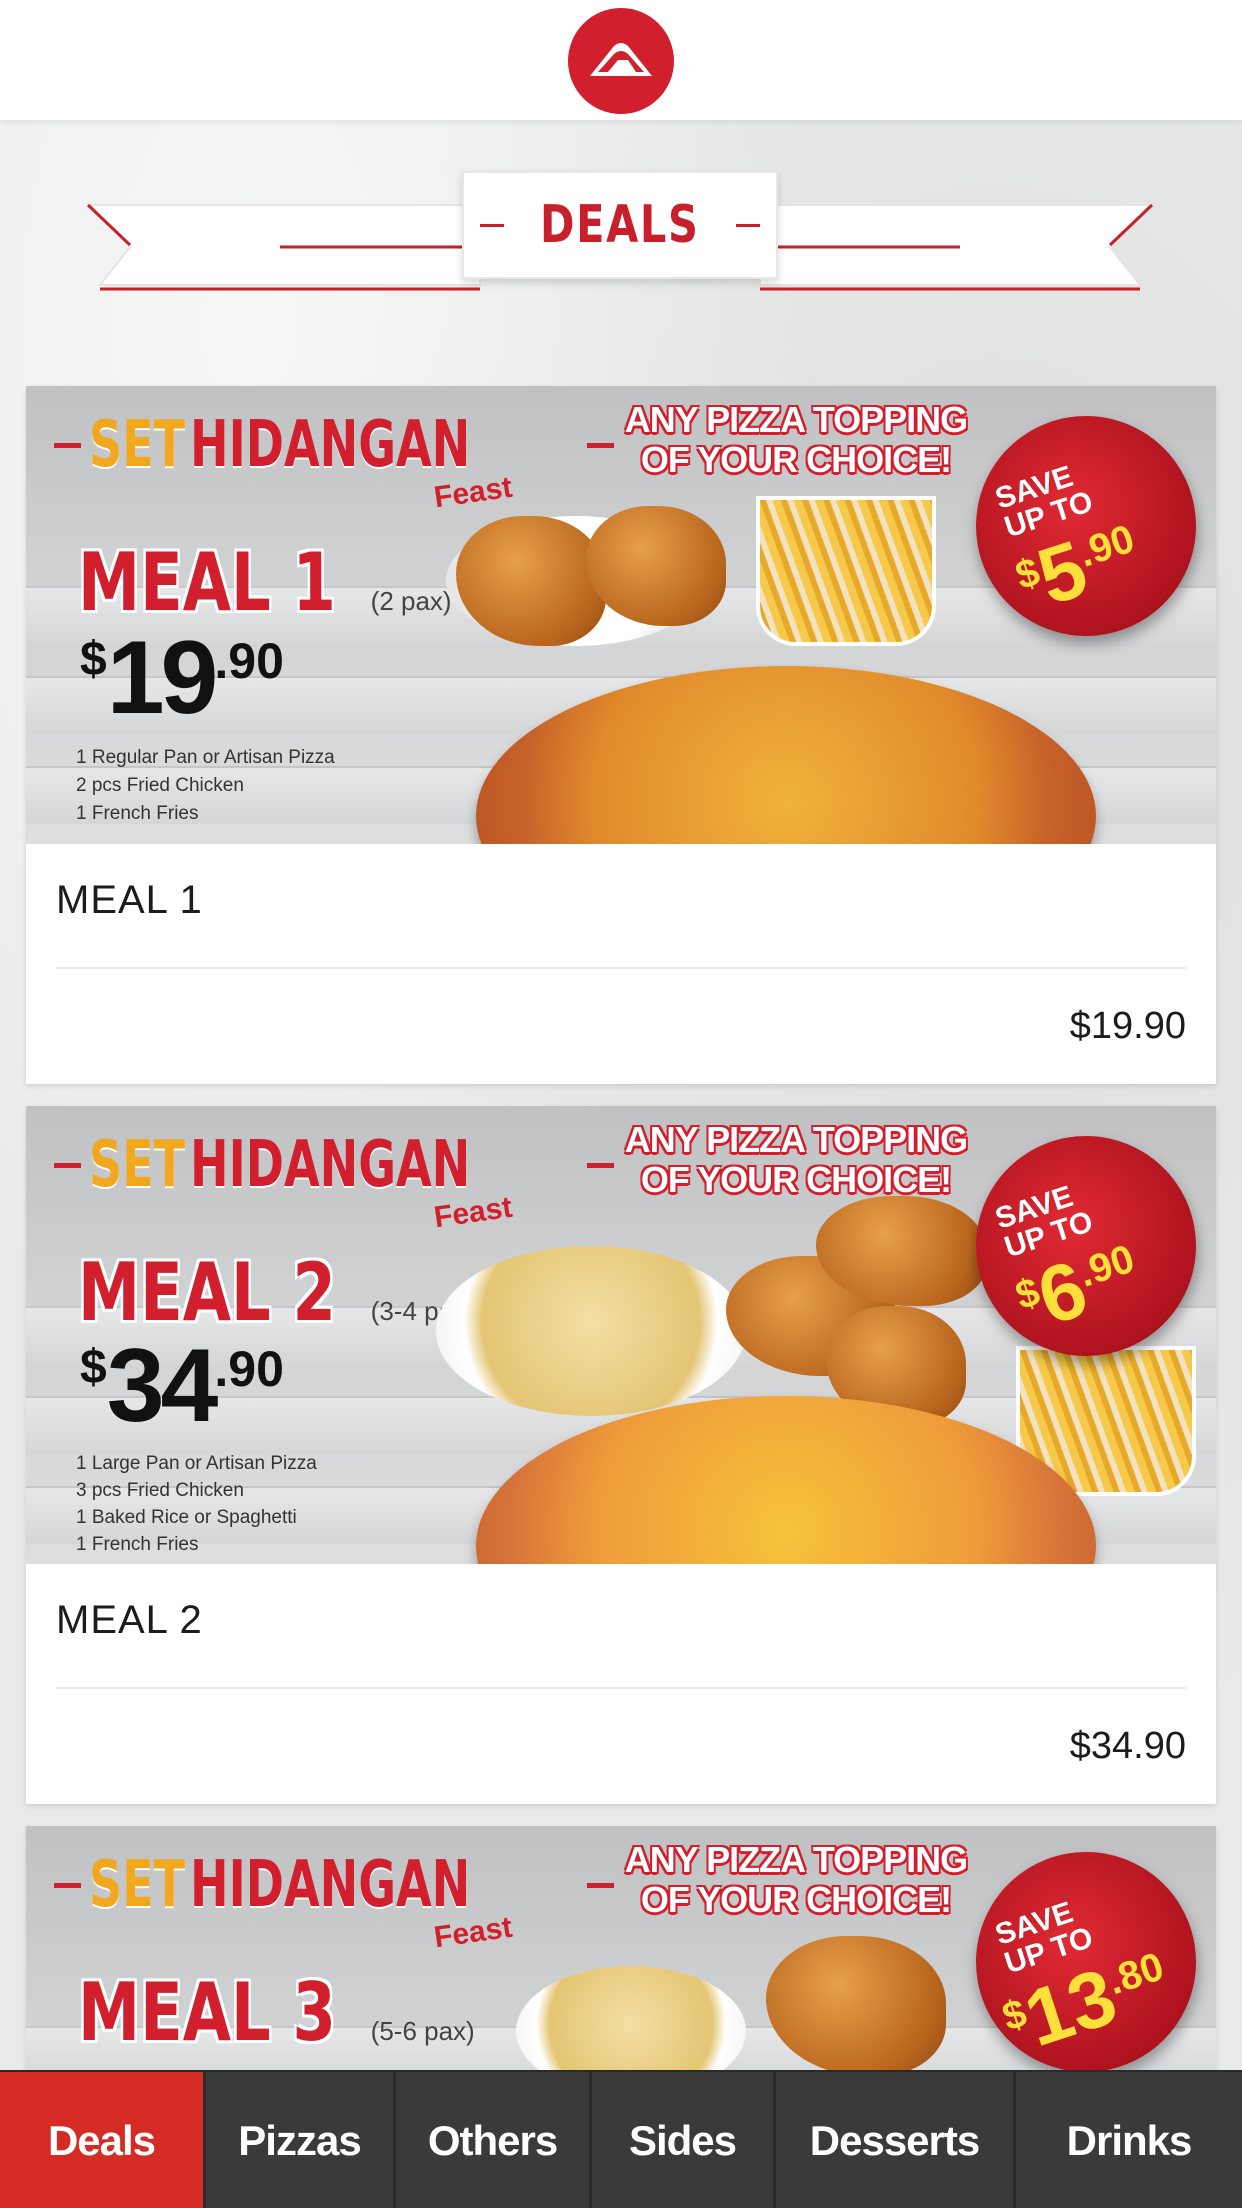  Describe the element at coordinates (621, 1626) in the screenshot. I see `deal-title: MEAL 2` at that location.